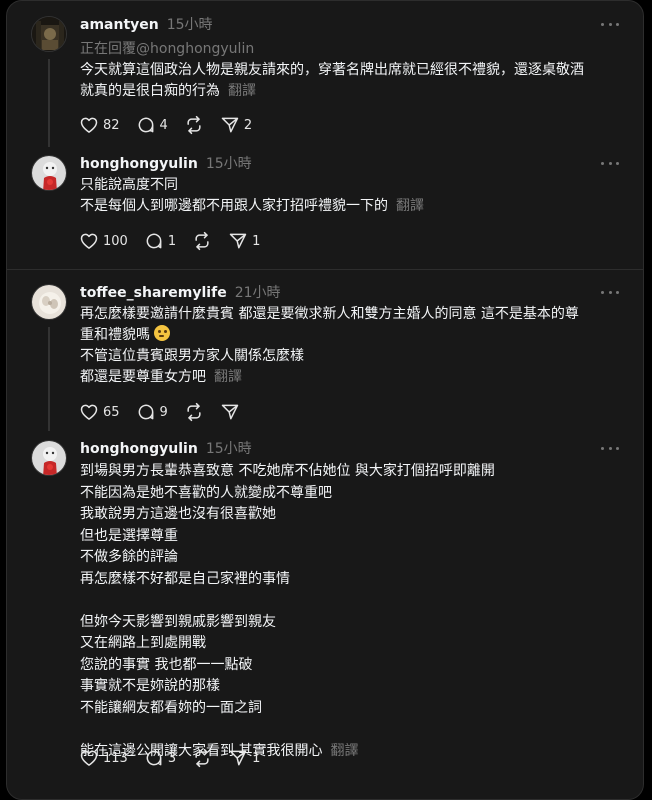 The image size is (652, 800). I want to click on thinking-emoji-icon, so click(162, 333).